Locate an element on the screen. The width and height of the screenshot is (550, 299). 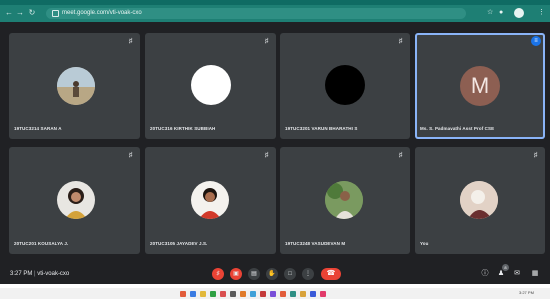
chat-icon: ✉ is located at coordinates (517, 274).